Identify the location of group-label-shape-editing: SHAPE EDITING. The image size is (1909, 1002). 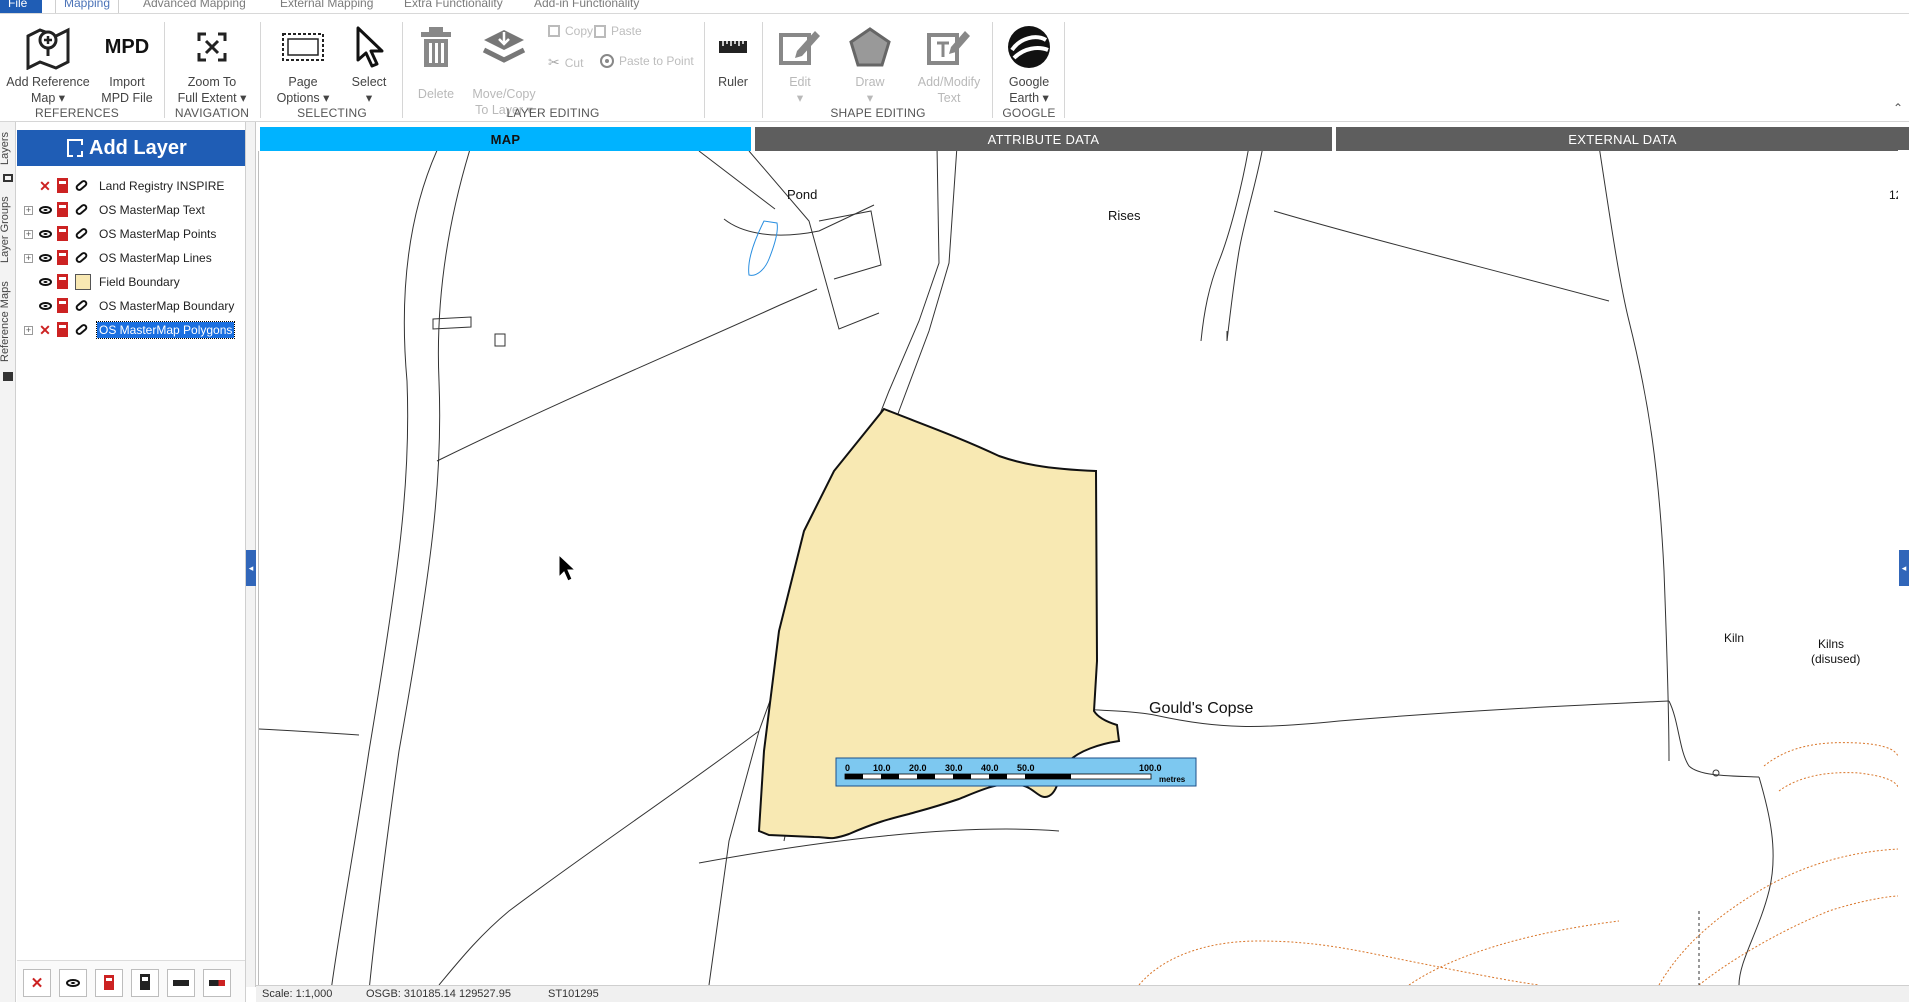
(878, 113).